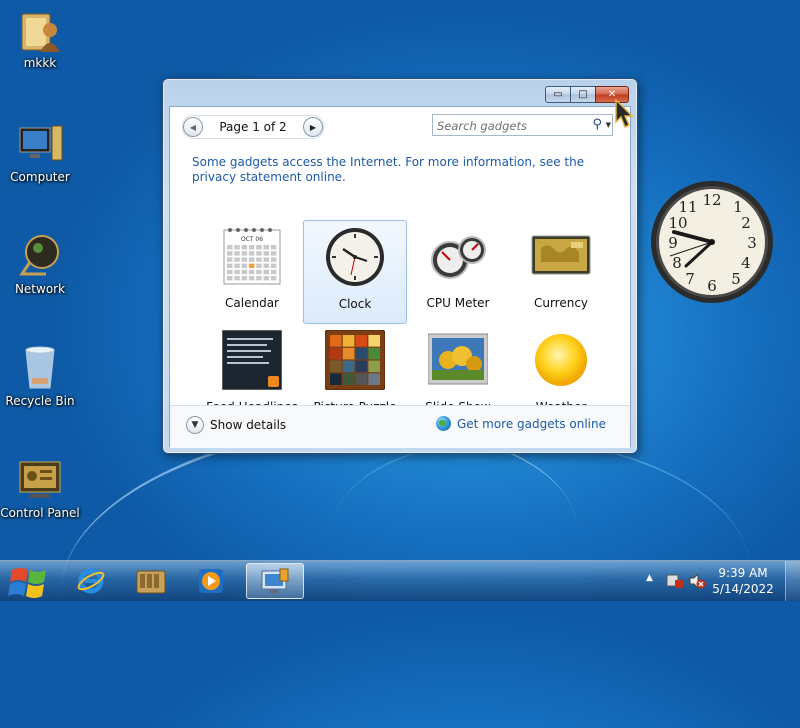  Describe the element at coordinates (40, 256) in the screenshot. I see `network-icon` at that location.